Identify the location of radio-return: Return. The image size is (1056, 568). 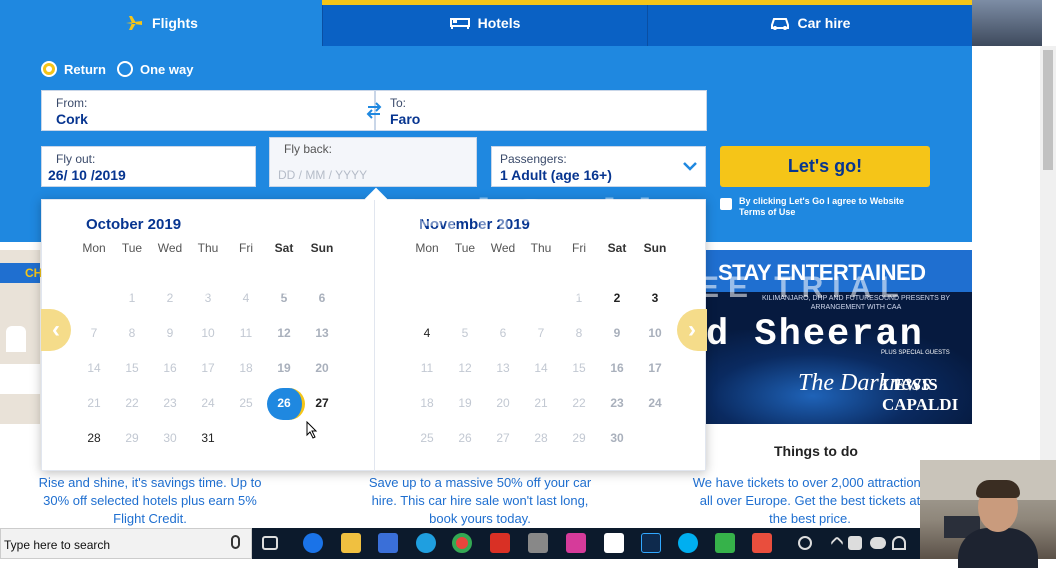
(73, 69).